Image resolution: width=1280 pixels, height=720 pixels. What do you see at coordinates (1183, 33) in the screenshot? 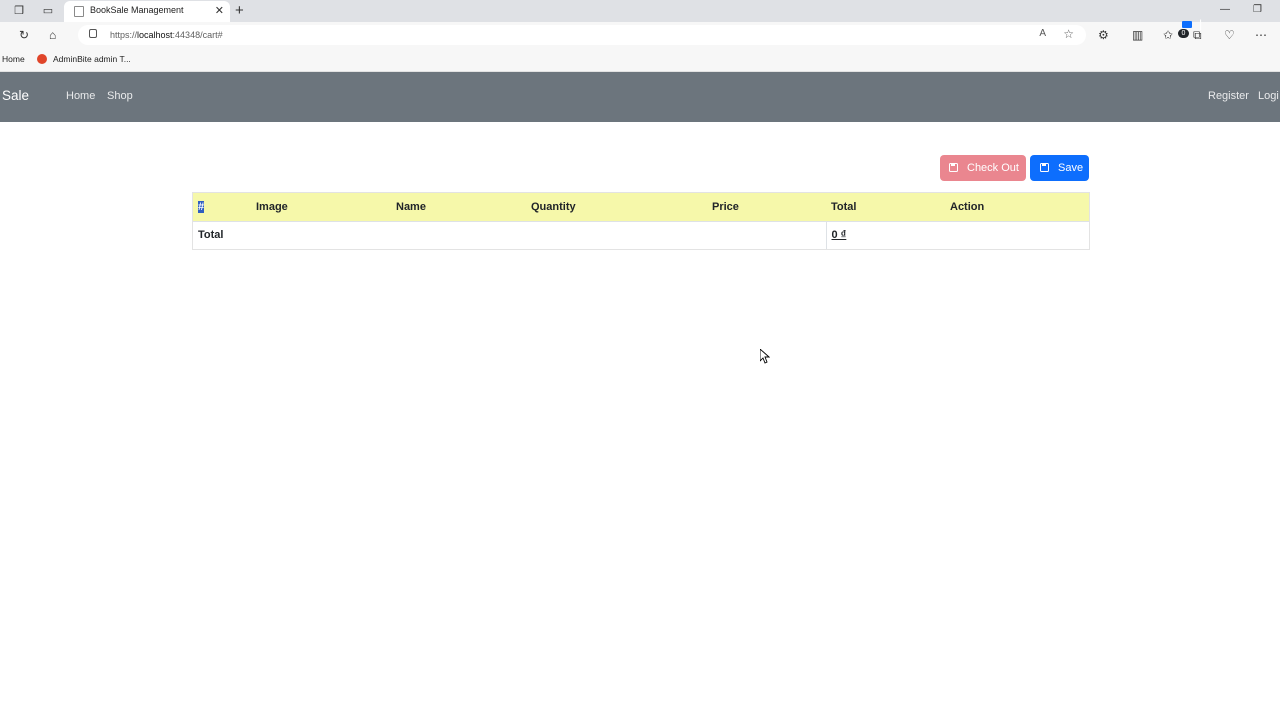
I see `cart-count-badge: 0` at bounding box center [1183, 33].